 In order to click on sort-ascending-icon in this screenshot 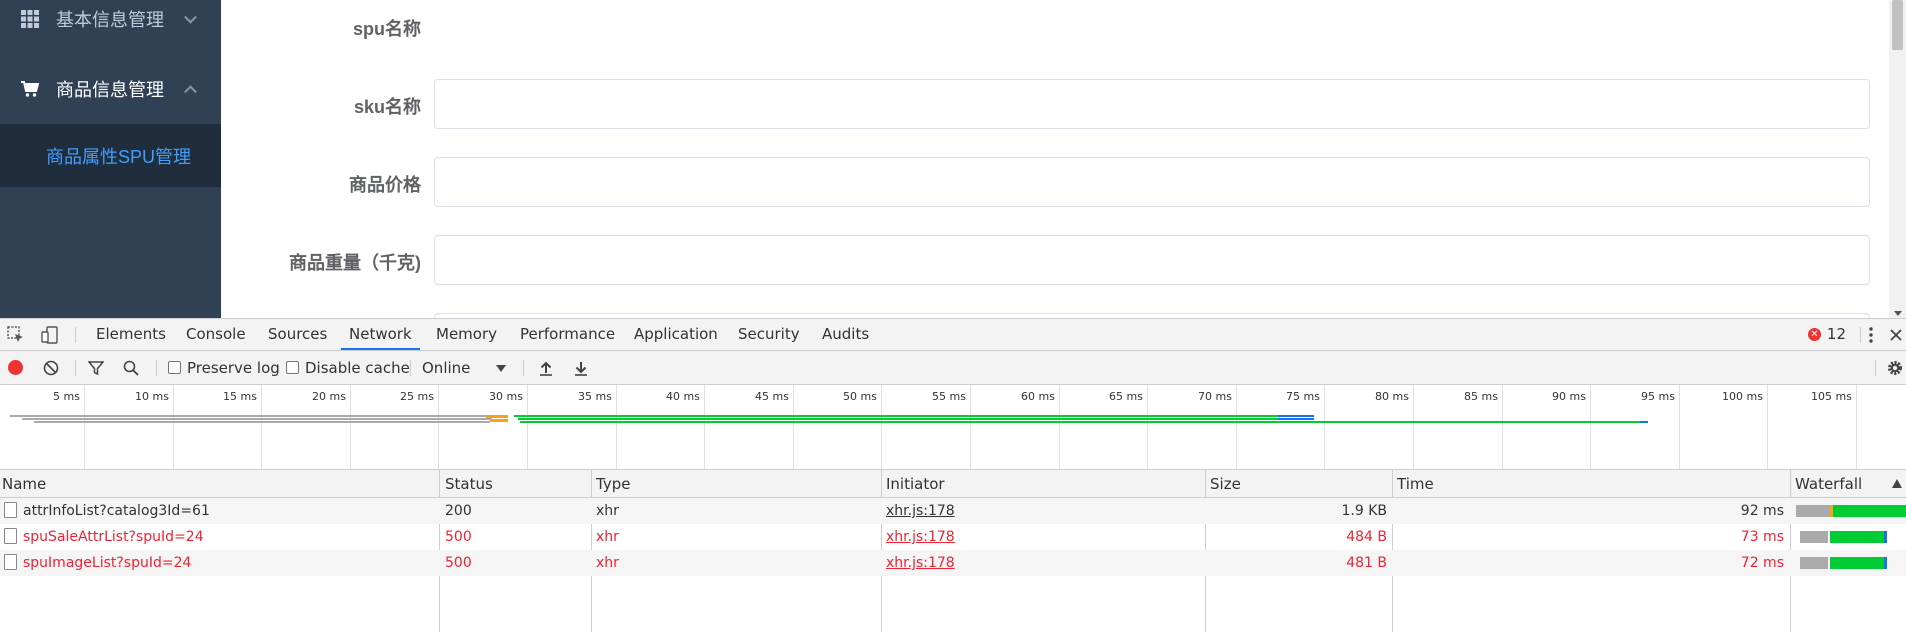, I will do `click(1897, 483)`.